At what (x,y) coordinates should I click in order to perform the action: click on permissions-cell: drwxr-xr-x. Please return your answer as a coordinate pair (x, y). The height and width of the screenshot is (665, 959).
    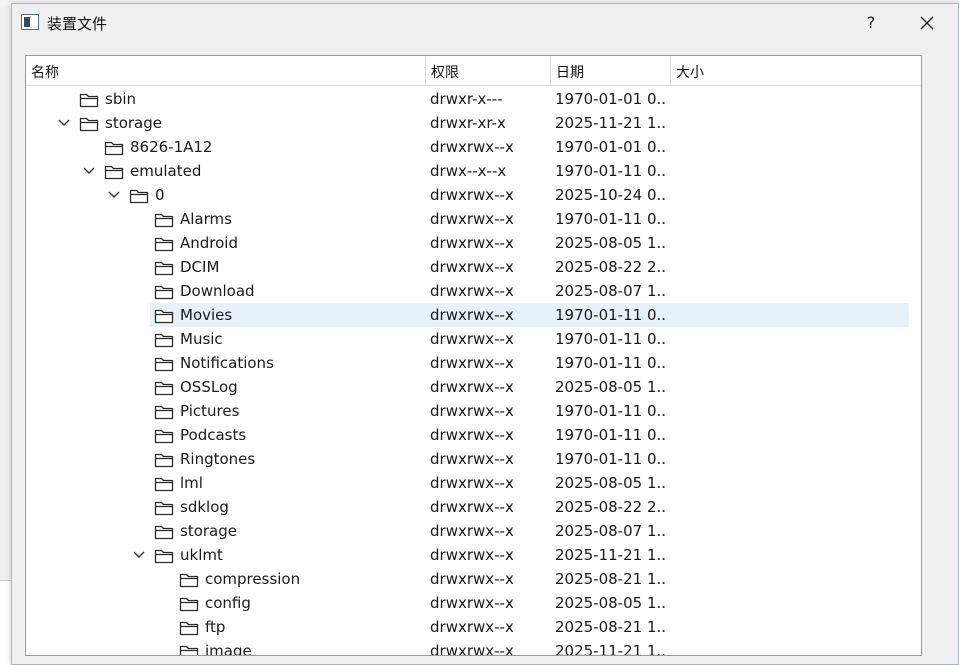
    Looking at the image, I should click on (468, 123).